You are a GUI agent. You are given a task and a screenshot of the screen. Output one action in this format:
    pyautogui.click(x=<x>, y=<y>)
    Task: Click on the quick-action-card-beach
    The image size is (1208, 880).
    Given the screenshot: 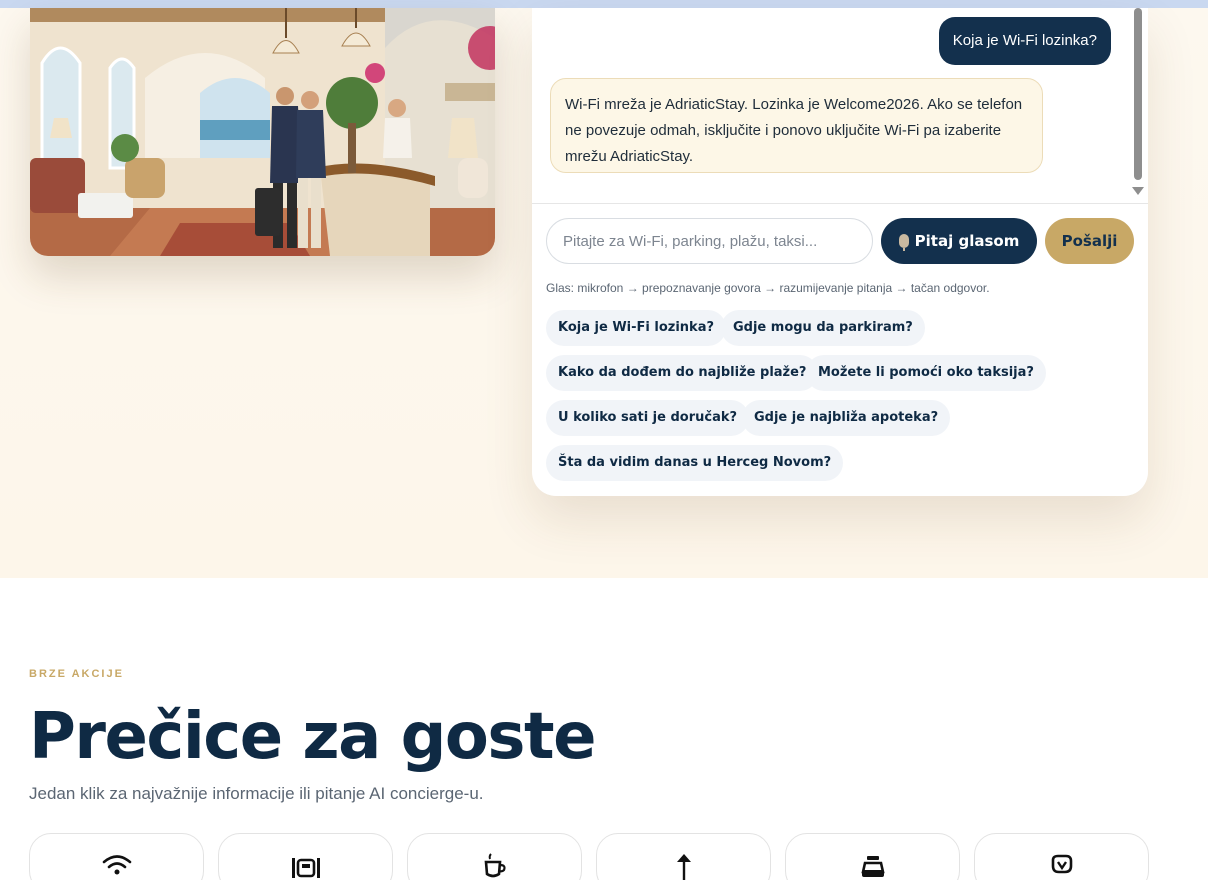 What is the action you would take?
    pyautogui.click(x=683, y=856)
    